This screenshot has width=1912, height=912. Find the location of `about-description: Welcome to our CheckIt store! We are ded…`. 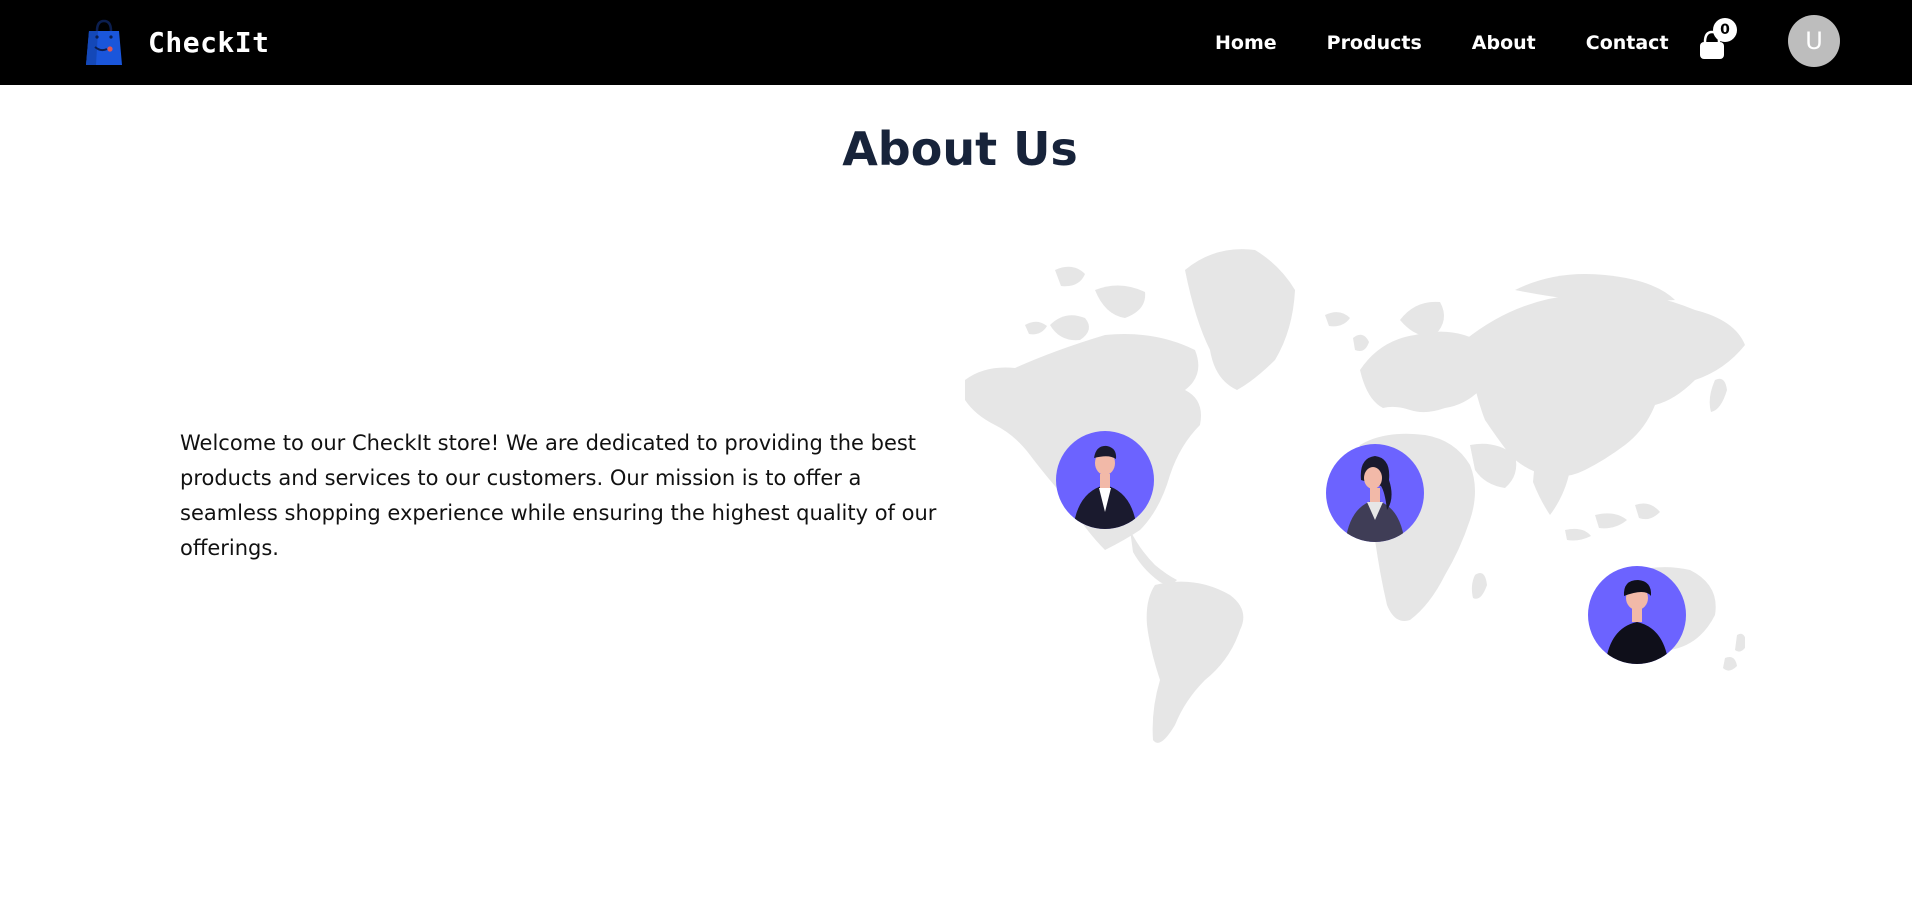

about-description: Welcome to our CheckIt store! We are ded… is located at coordinates (558, 495).